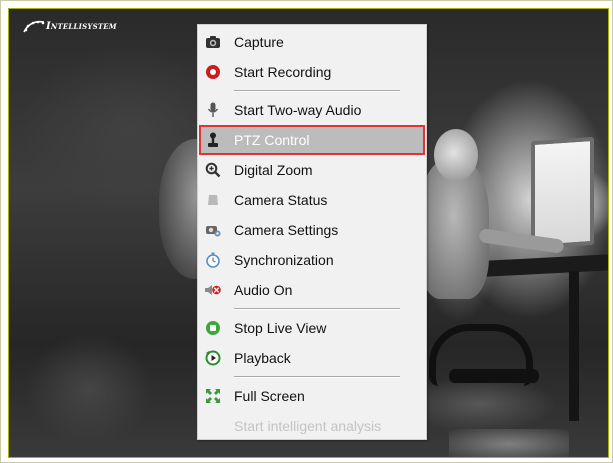 This screenshot has height=463, width=613. What do you see at coordinates (494, 376) in the screenshot?
I see `video-chair-seat` at bounding box center [494, 376].